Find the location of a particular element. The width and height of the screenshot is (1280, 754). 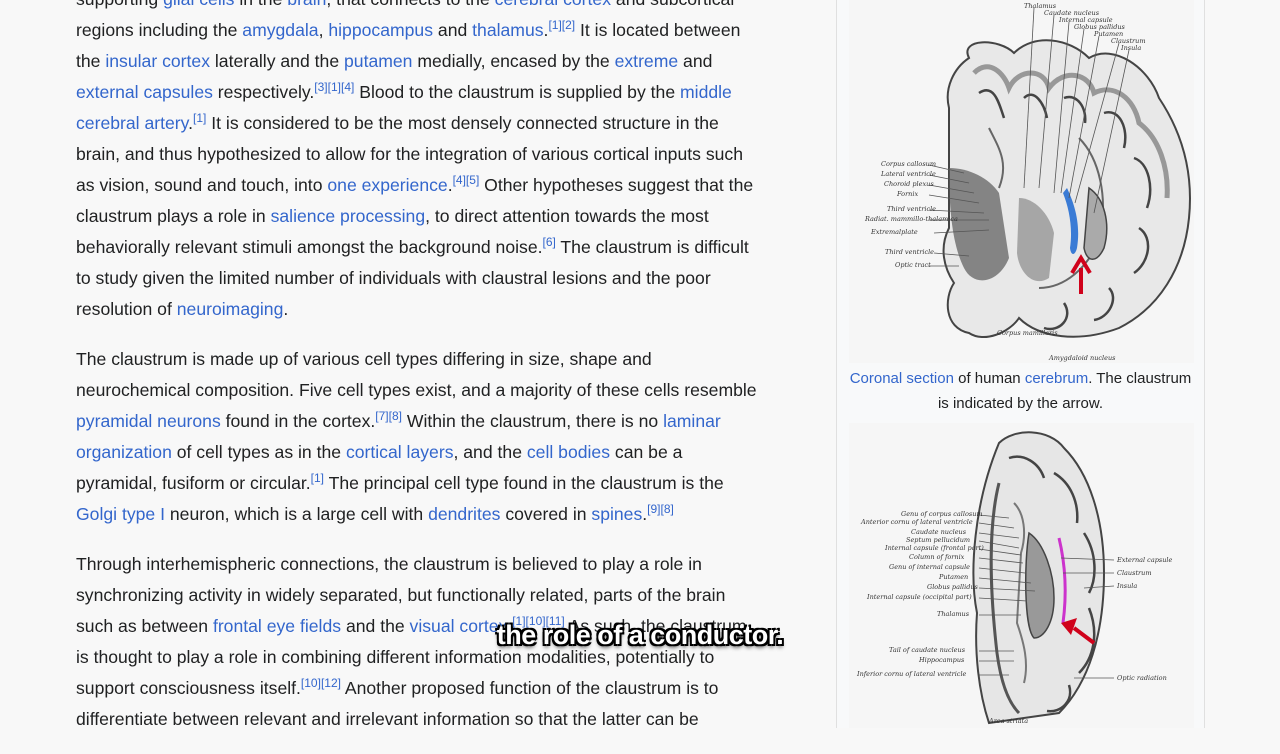

link-brain: brain is located at coordinates (306, 4).